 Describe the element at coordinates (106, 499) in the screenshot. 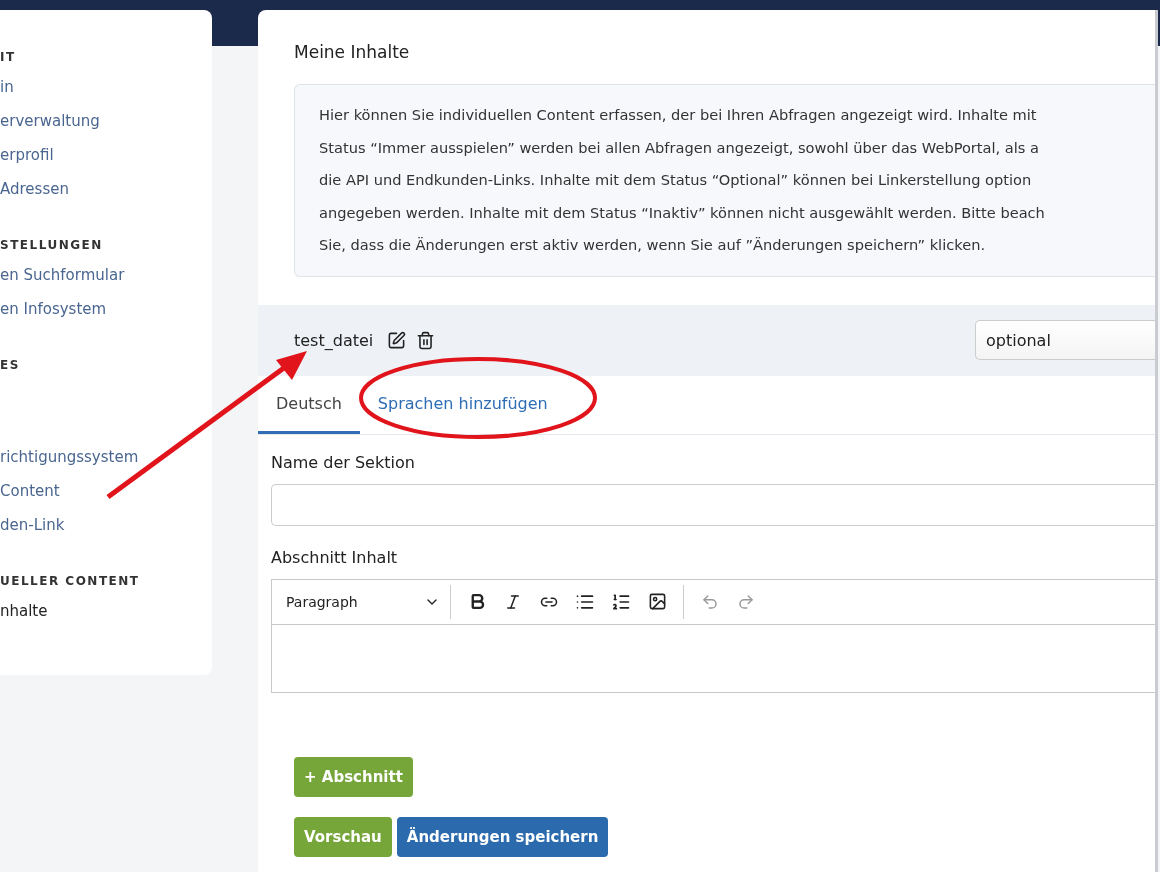

I see `sidebar-item: Content` at that location.